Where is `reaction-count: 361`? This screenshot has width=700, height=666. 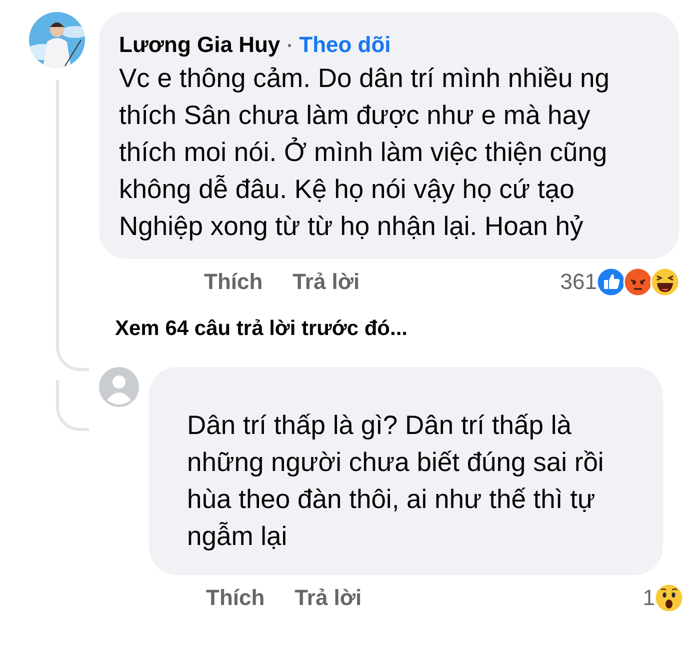 reaction-count: 361 is located at coordinates (578, 282).